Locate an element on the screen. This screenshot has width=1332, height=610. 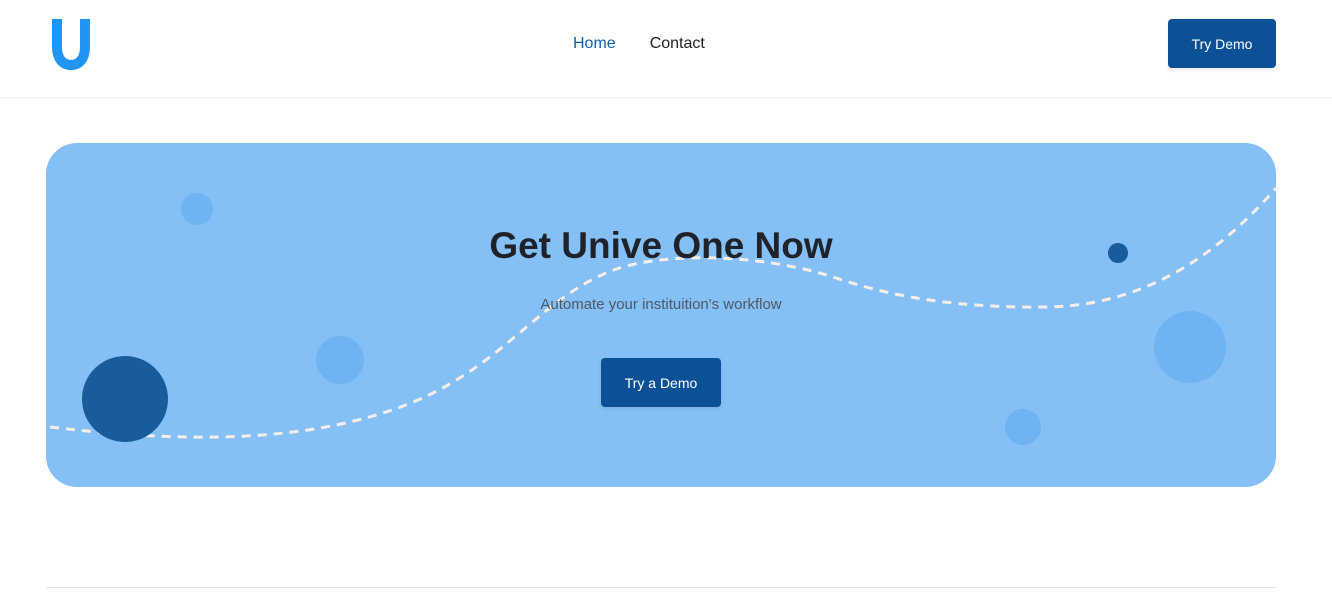
section-divider is located at coordinates (661, 587).